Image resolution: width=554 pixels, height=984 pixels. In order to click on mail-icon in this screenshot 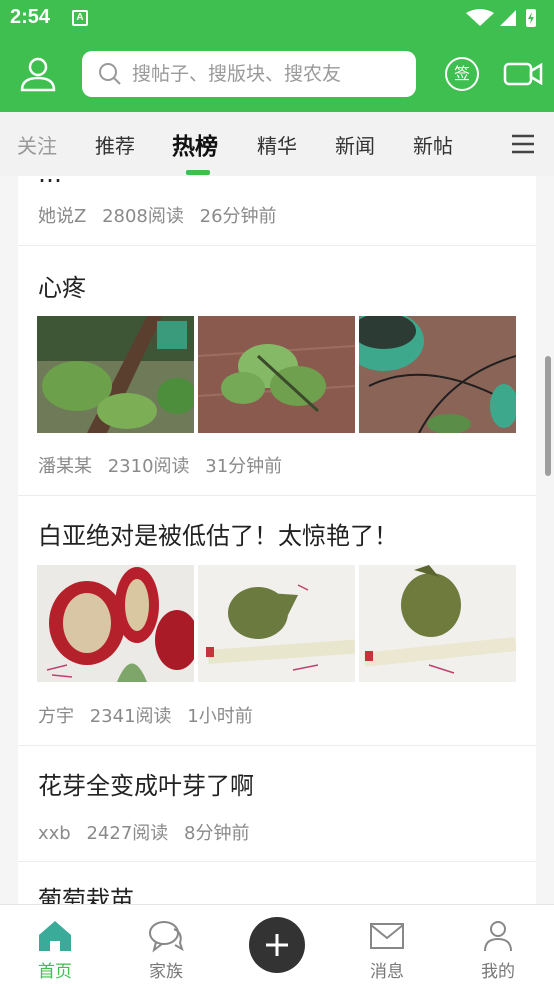, I will do `click(387, 936)`.